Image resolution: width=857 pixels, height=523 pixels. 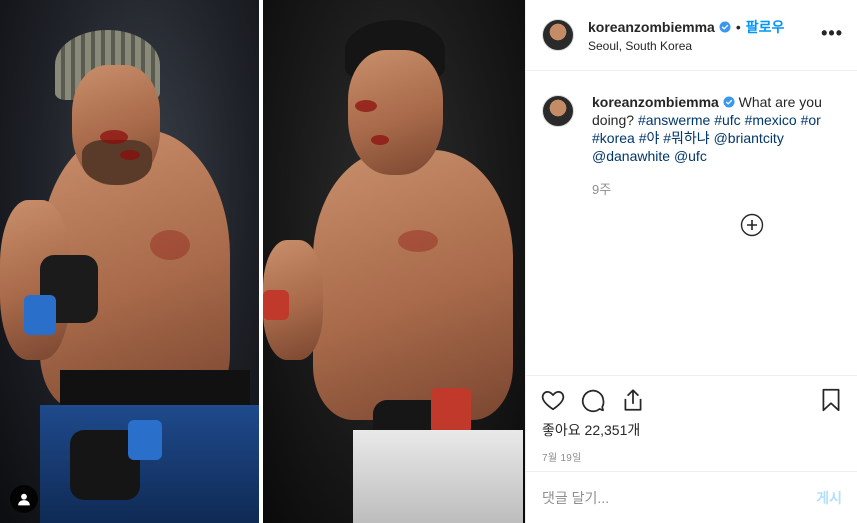 I want to click on hashtag-link: #뭐하냐, so click(x=686, y=138).